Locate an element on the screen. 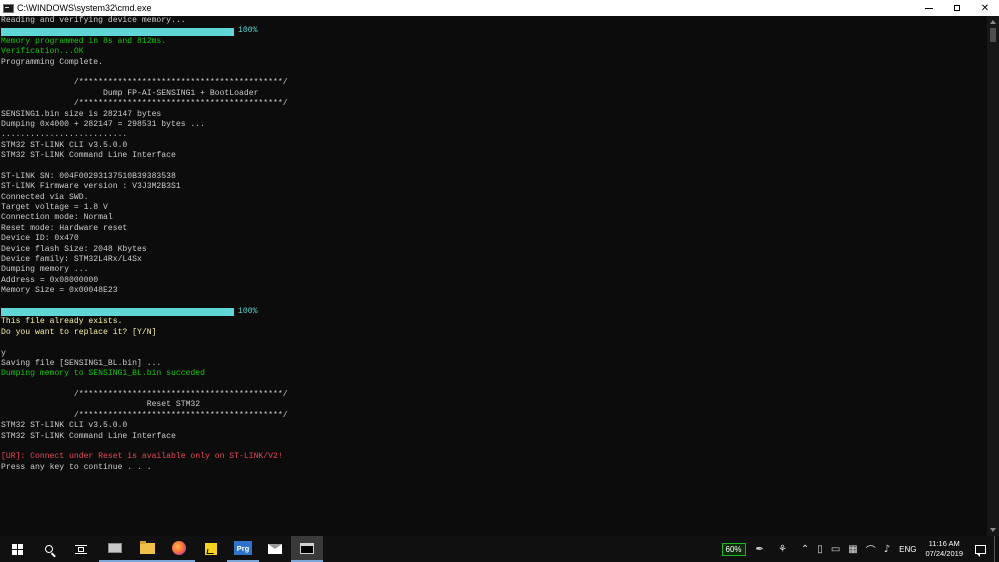  language-indicator: ENG is located at coordinates (907, 549).